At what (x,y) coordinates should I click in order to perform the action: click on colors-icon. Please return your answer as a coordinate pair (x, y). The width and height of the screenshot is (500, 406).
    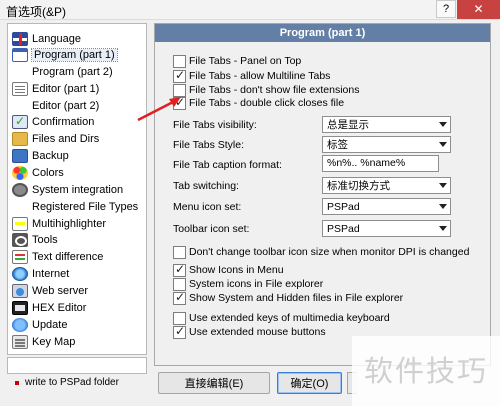
    Looking at the image, I should click on (20, 172).